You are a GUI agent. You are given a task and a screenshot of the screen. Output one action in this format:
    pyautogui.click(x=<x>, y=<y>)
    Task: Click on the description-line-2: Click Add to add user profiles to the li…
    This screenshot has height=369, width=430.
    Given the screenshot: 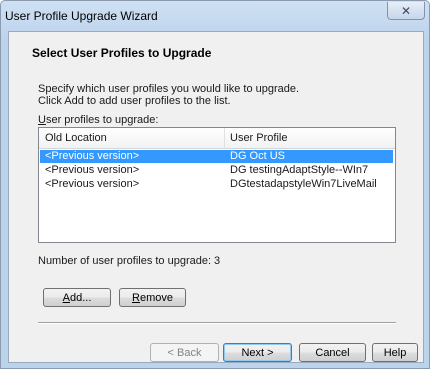 What is the action you would take?
    pyautogui.click(x=134, y=101)
    